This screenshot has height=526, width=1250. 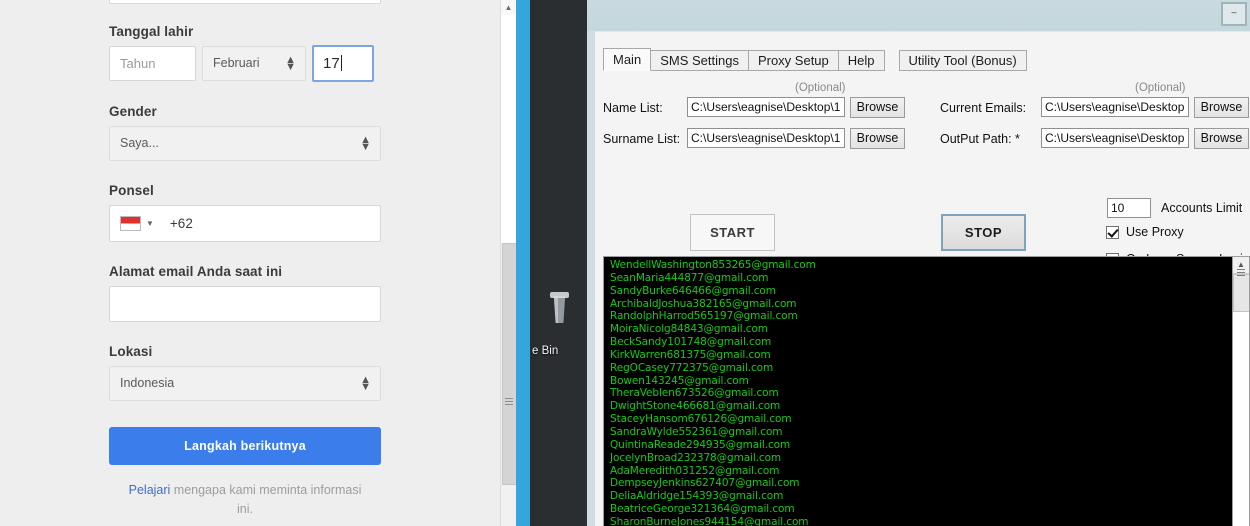 What do you see at coordinates (1221, 107) in the screenshot?
I see `current-emails-browse-button: Browse` at bounding box center [1221, 107].